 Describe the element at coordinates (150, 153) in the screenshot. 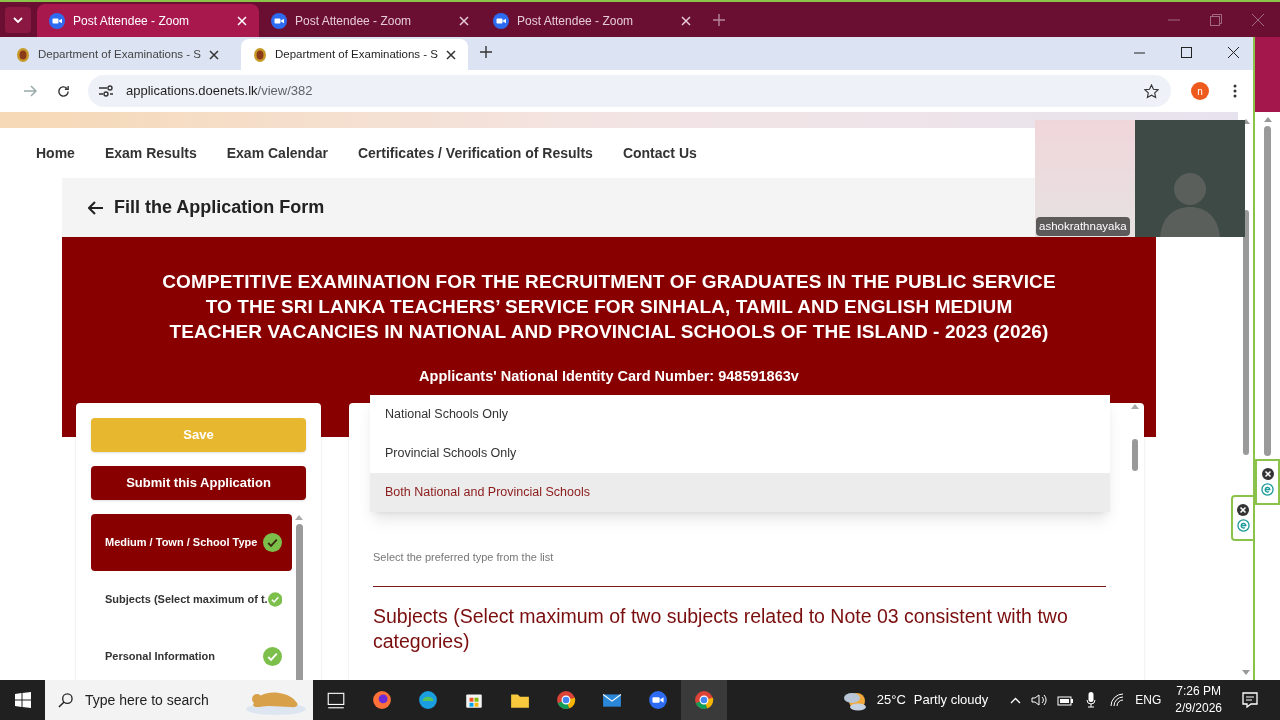

I see `nav-link: Exam Results` at that location.